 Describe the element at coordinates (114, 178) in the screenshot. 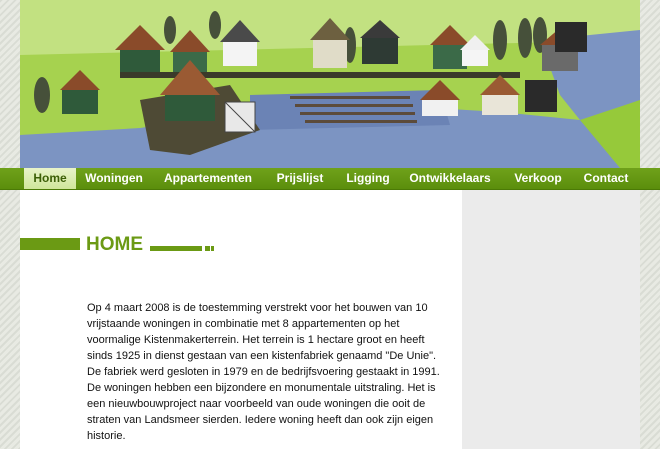

I see `nav-item-woningen: Woningen` at that location.